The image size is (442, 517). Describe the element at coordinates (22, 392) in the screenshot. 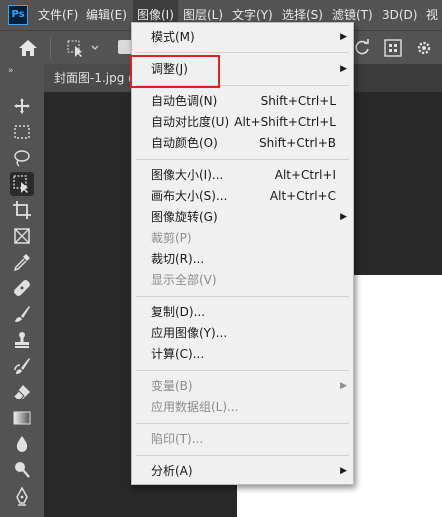

I see `eraser-tool-icon` at that location.